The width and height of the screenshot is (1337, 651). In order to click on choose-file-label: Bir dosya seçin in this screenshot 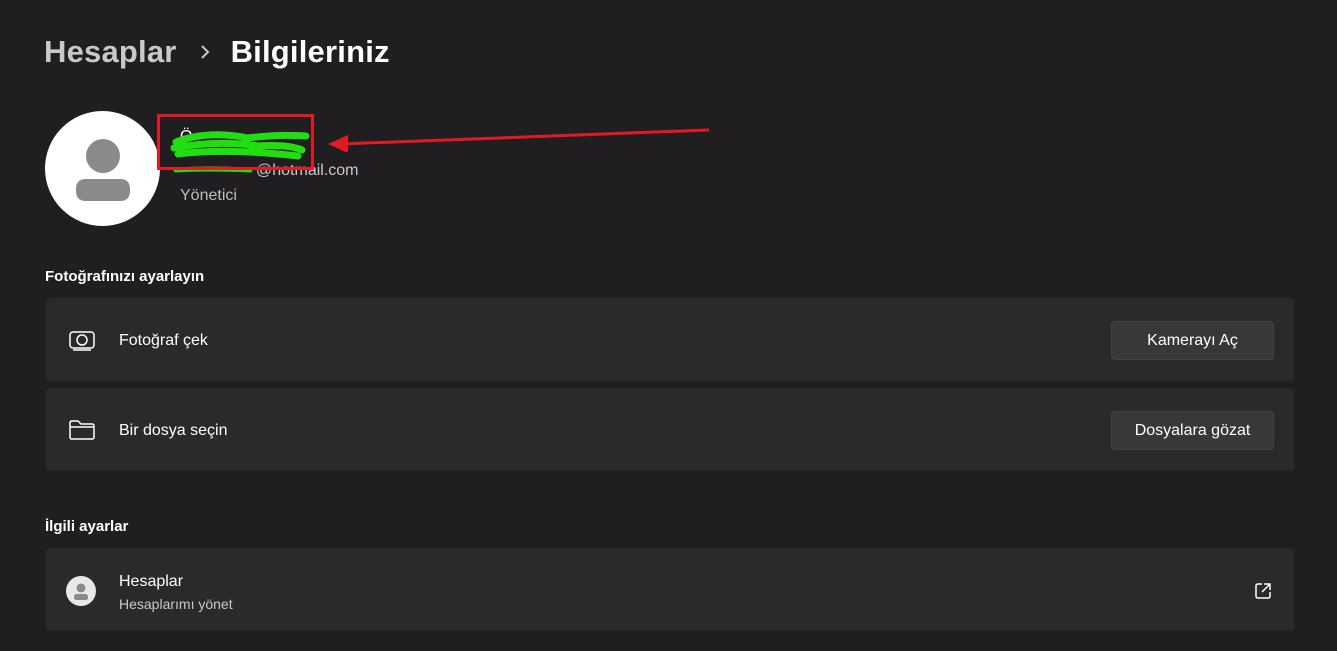, I will do `click(173, 430)`.